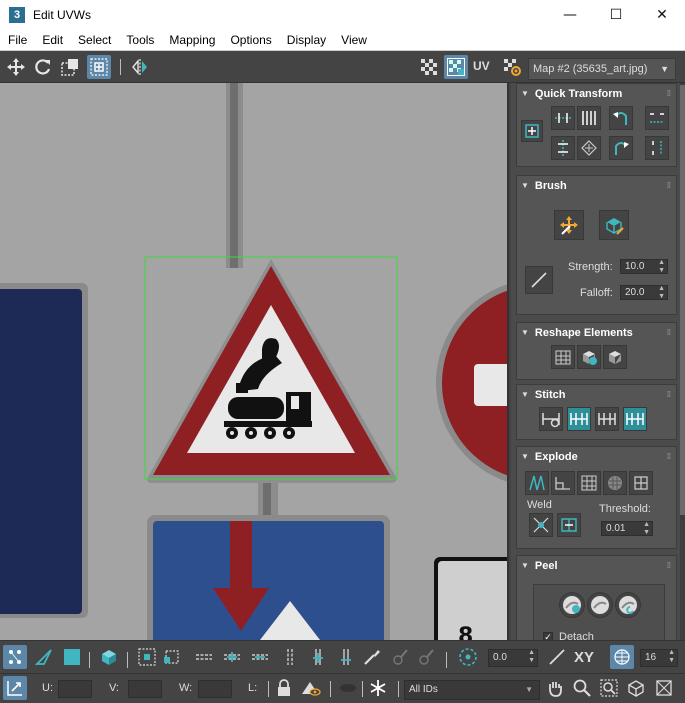 The height and width of the screenshot is (703, 685). I want to click on w-field, so click(215, 689).